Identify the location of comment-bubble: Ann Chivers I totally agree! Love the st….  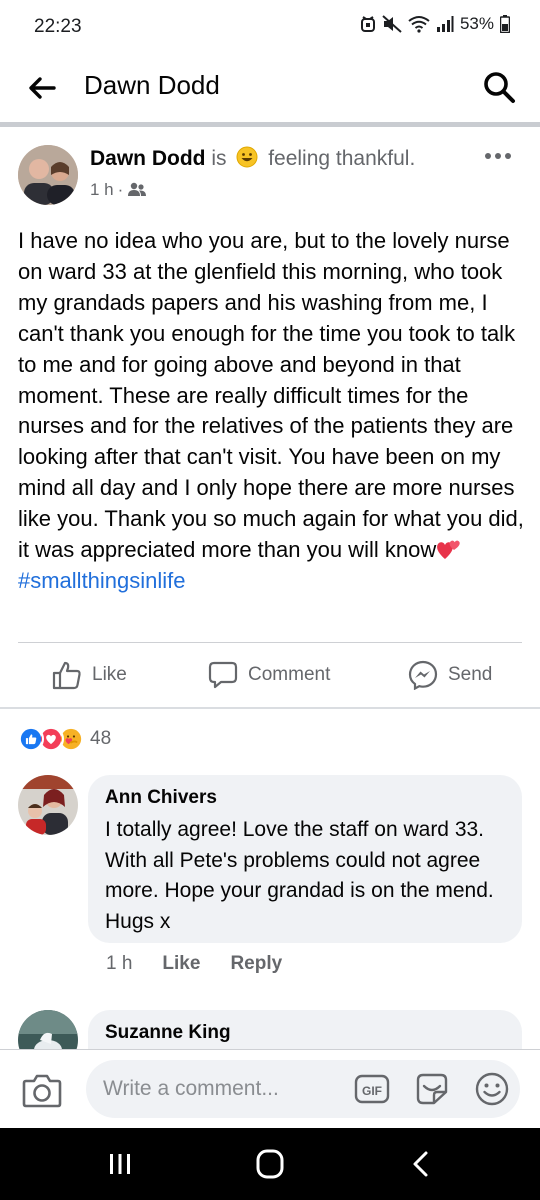
(305, 859).